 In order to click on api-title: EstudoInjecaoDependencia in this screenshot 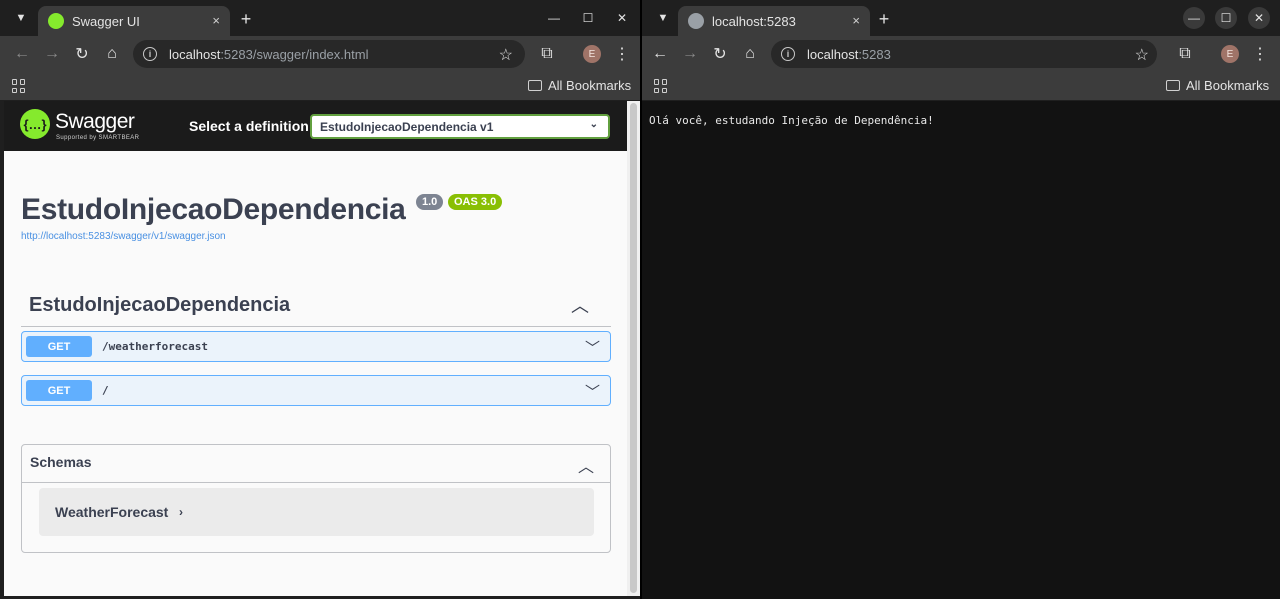, I will do `click(213, 209)`.